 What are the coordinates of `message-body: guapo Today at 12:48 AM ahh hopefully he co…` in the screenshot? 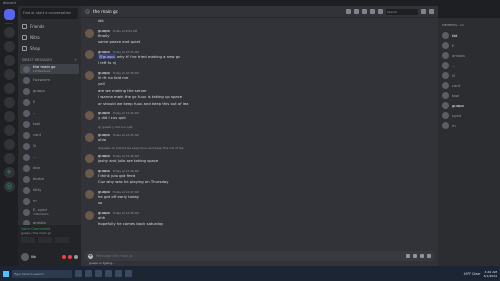 It's located at (266, 219).